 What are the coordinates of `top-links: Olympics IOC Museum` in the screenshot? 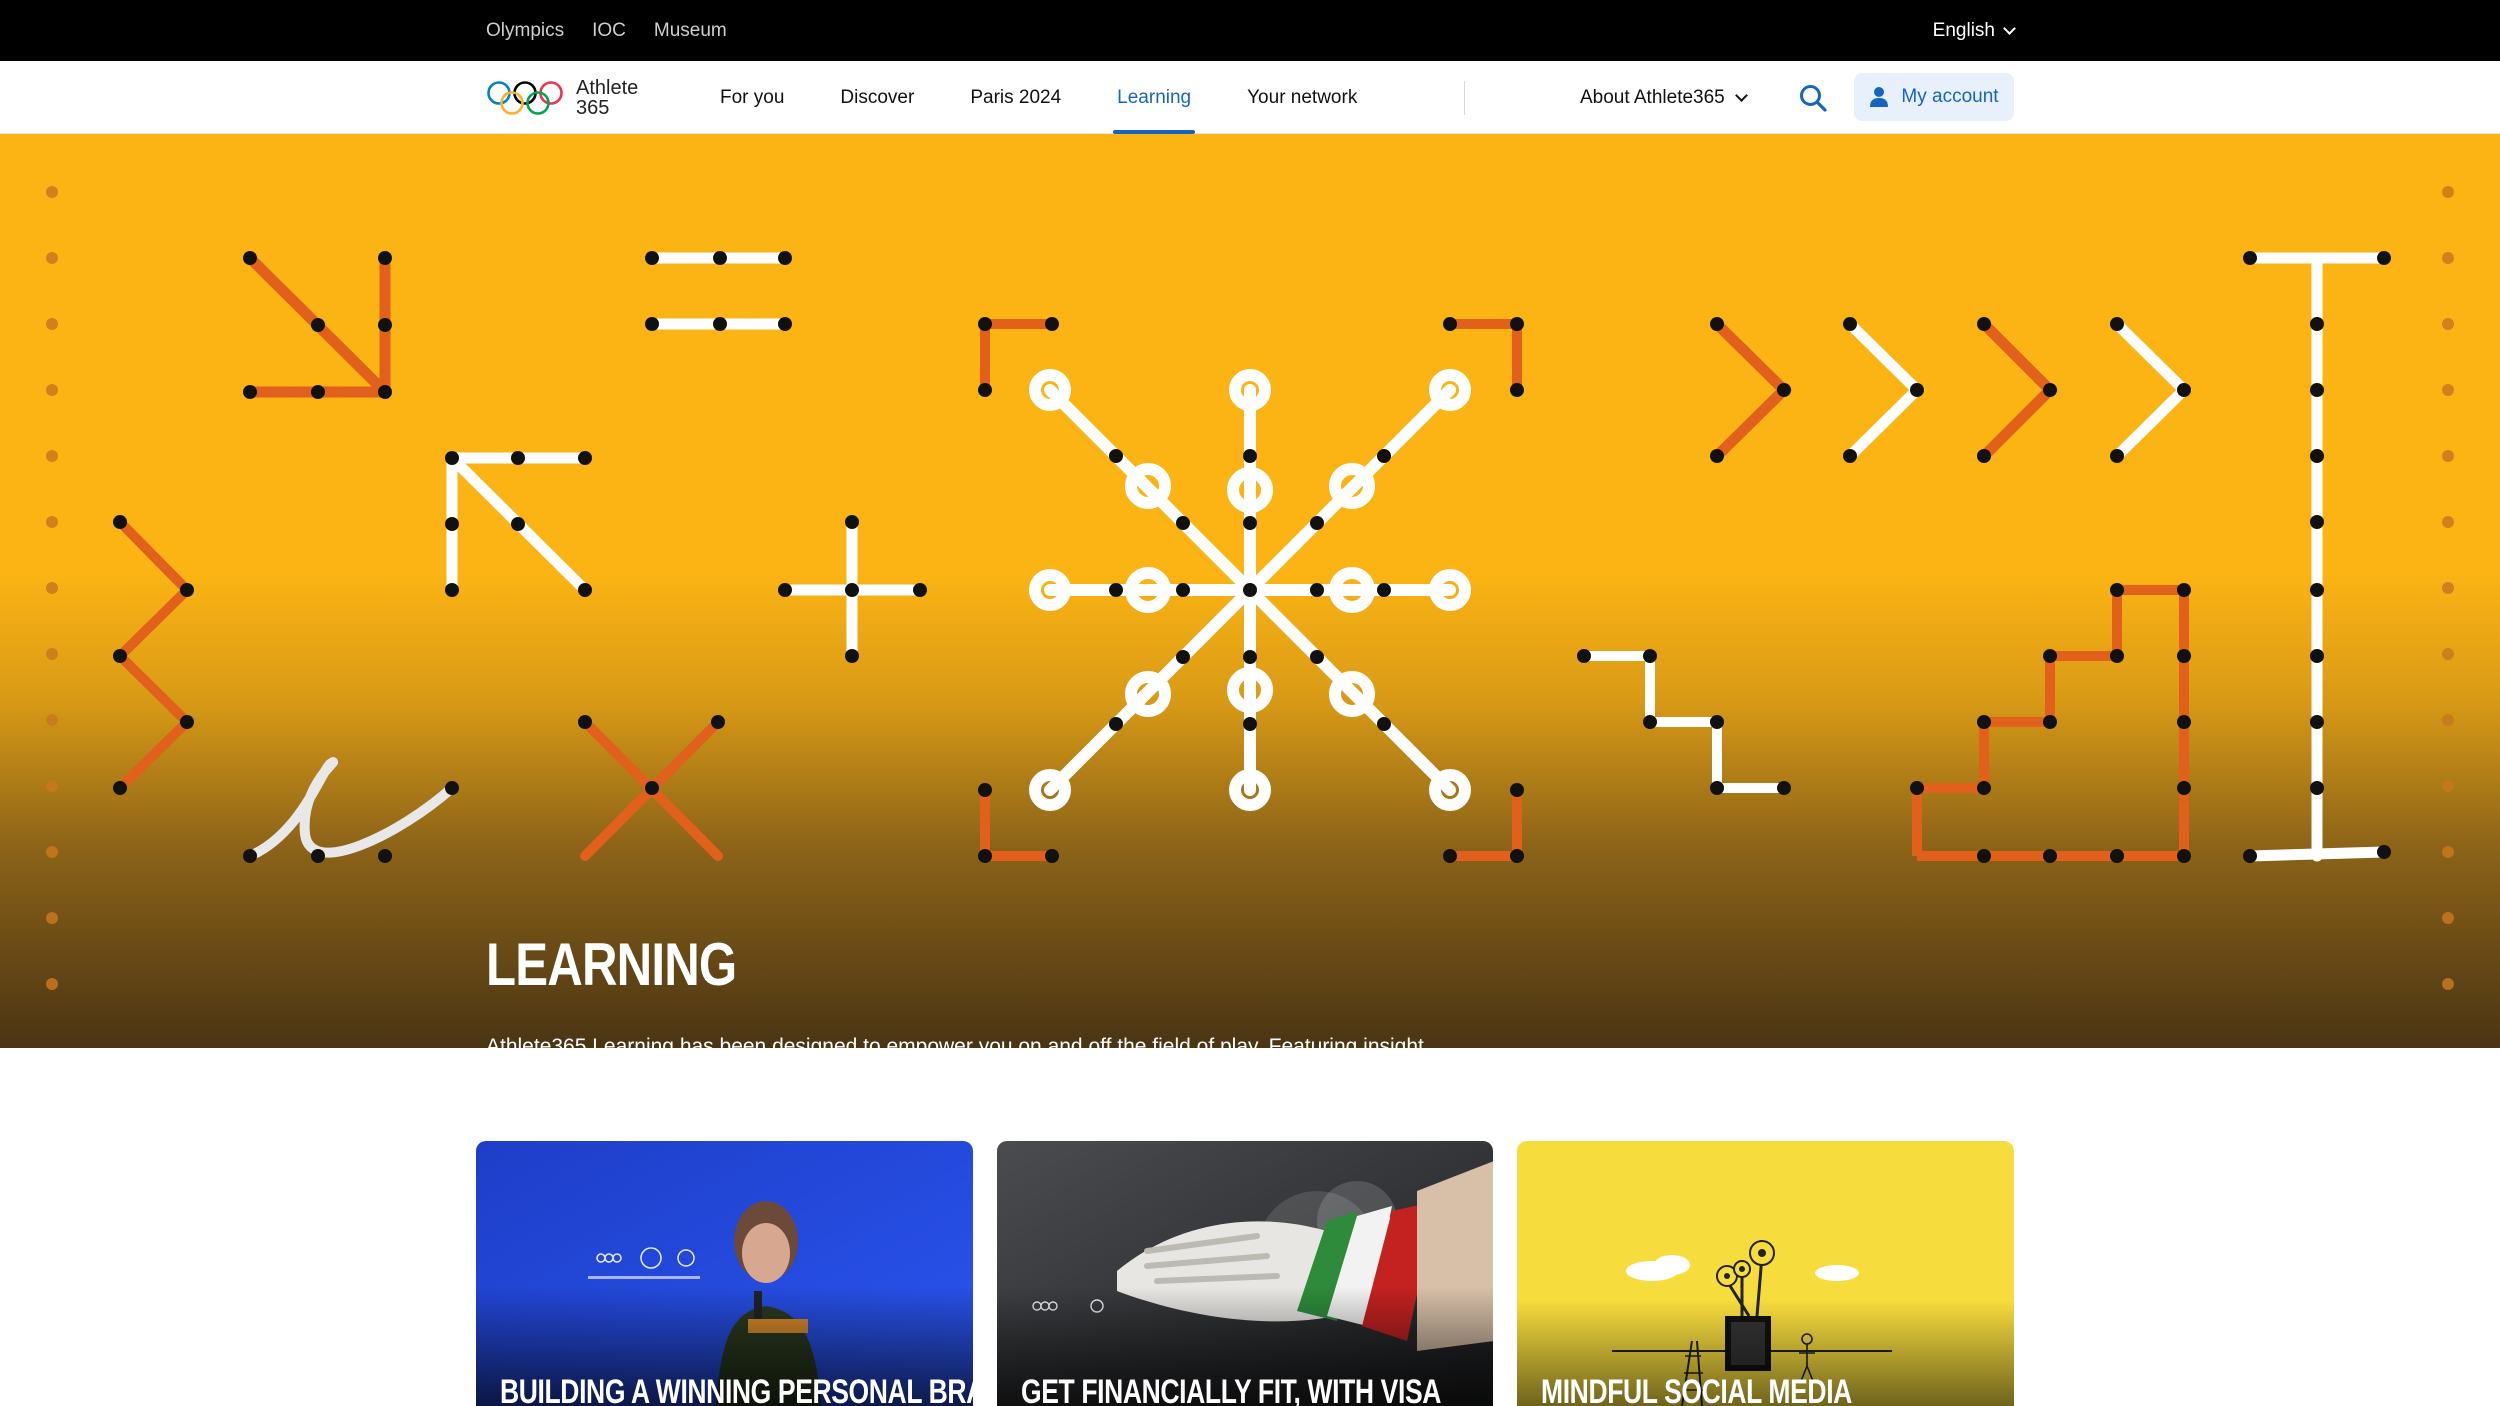 It's located at (606, 30).